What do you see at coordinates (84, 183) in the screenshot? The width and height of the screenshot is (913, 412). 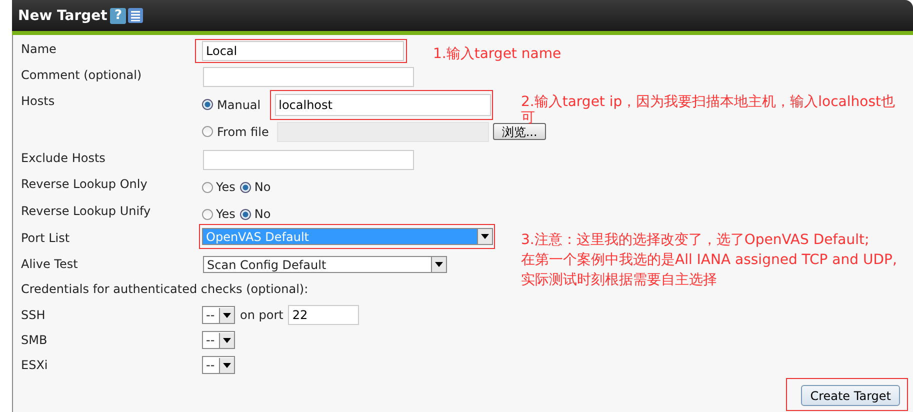 I see `field-label: Reverse Lookup Only` at bounding box center [84, 183].